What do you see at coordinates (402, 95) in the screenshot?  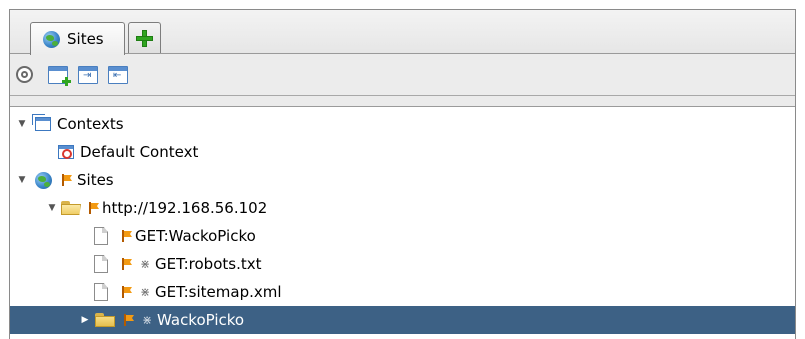 I see `toolbar-divider` at bounding box center [402, 95].